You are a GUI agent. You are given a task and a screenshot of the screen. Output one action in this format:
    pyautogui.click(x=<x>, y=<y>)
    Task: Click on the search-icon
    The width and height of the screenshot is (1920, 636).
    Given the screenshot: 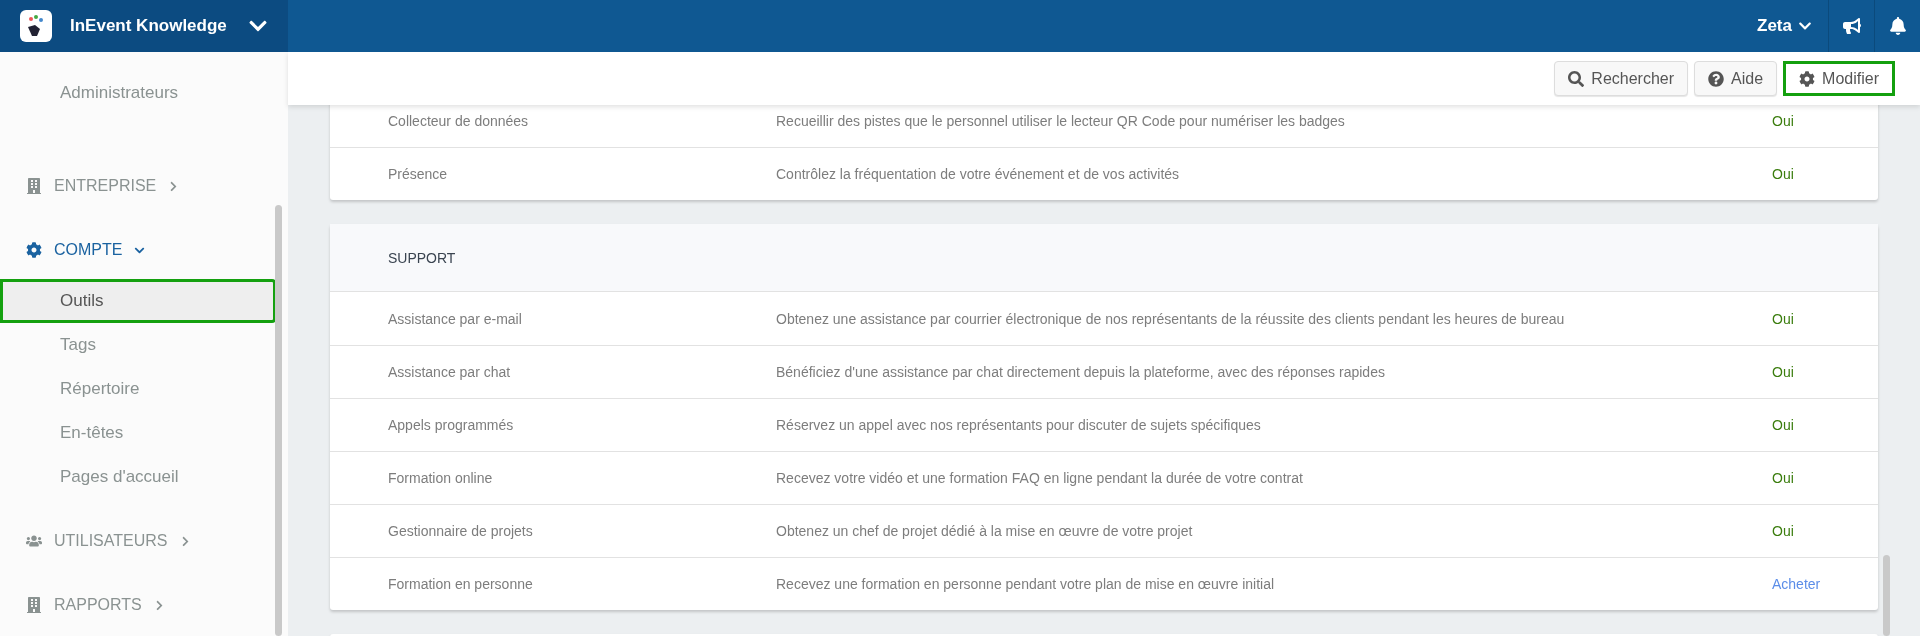 What is the action you would take?
    pyautogui.click(x=1576, y=78)
    